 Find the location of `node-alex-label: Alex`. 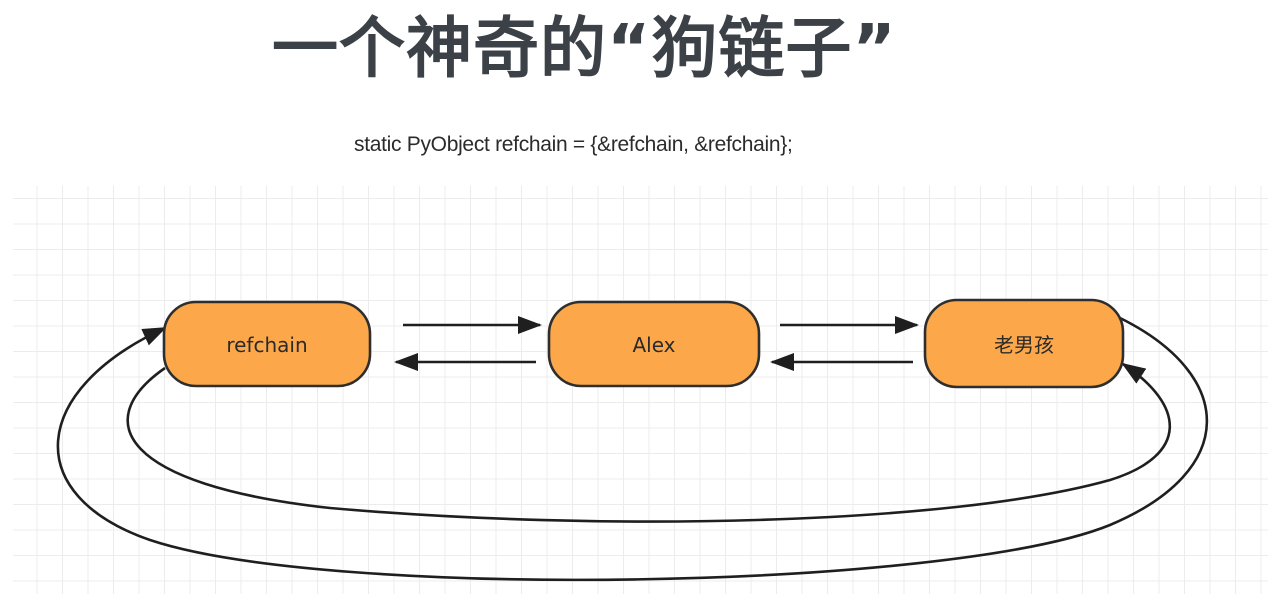

node-alex-label: Alex is located at coordinates (653, 345).